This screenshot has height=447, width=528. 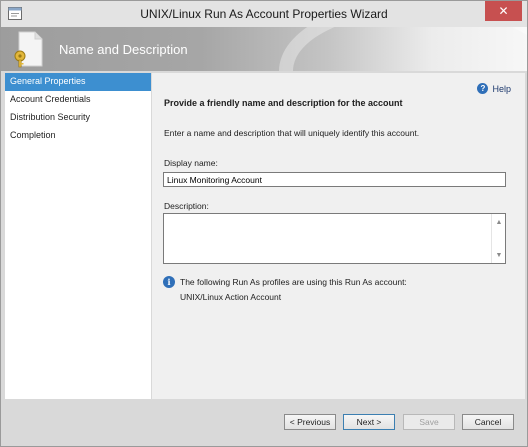 What do you see at coordinates (498, 238) in the screenshot?
I see `description-scrollbar: ▲ ▼` at bounding box center [498, 238].